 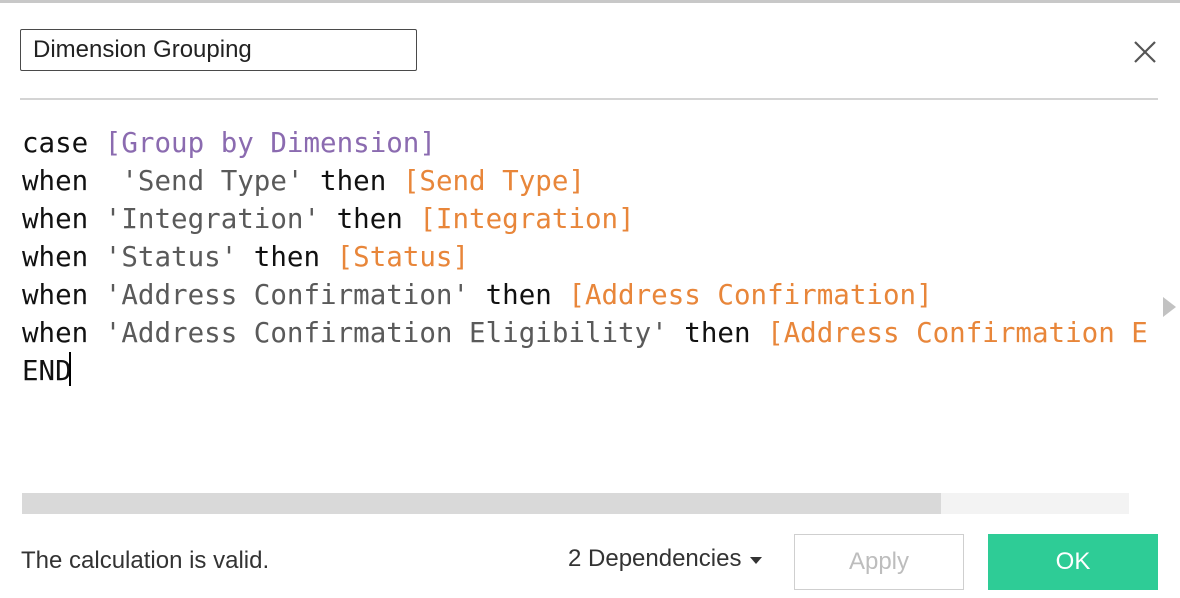 What do you see at coordinates (171, 257) in the screenshot?
I see `code-string: 'Status'` at bounding box center [171, 257].